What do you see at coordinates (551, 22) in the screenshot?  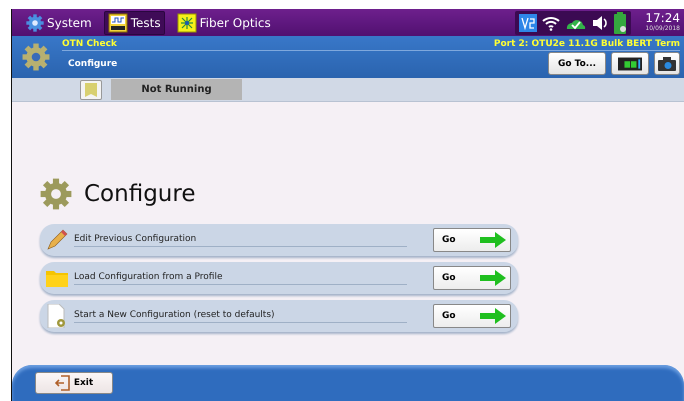 I see `wifi-icon` at bounding box center [551, 22].